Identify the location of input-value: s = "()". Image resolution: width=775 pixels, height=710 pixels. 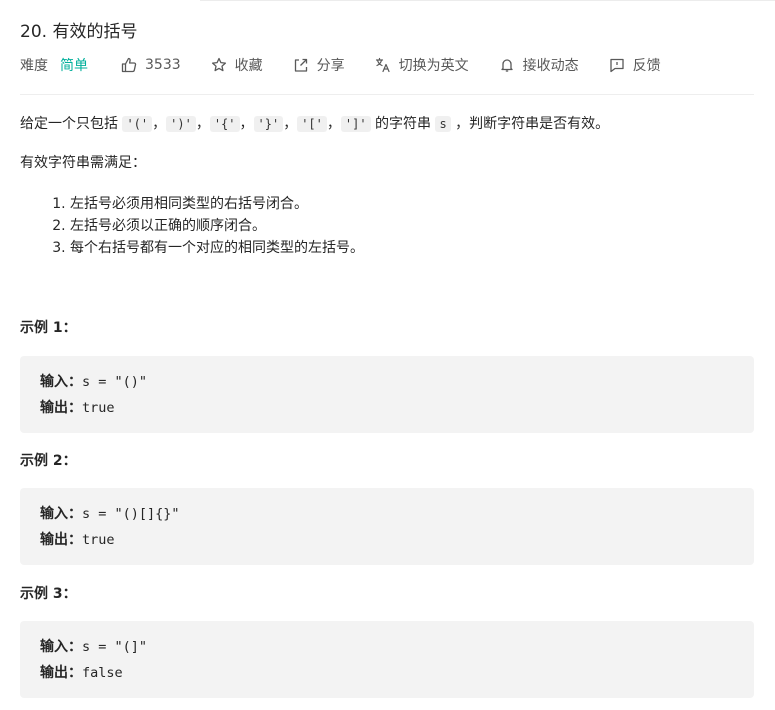
(115, 382).